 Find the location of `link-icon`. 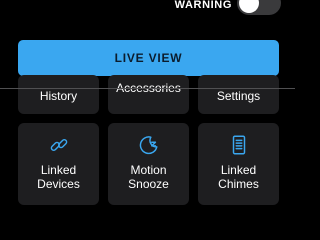

link-icon is located at coordinates (59, 145).